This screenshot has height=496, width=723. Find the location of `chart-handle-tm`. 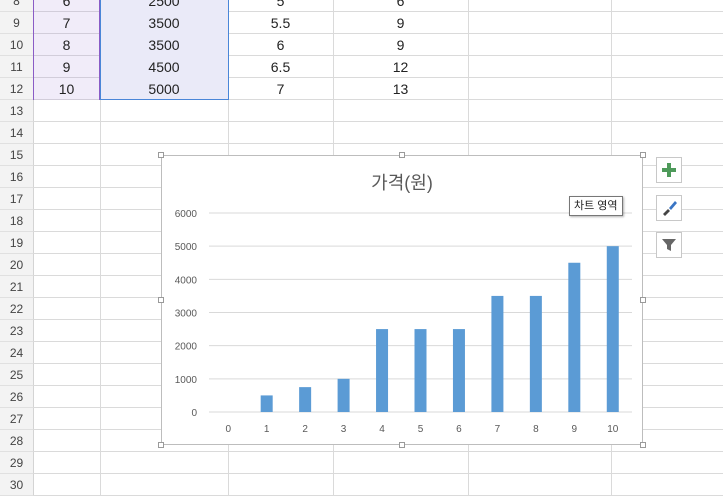

chart-handle-tm is located at coordinates (402, 155).